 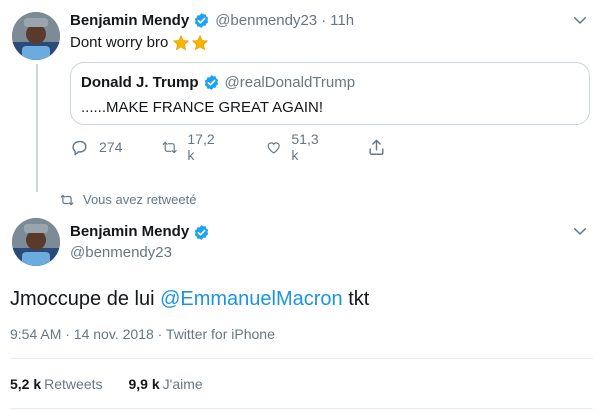 I want to click on share-icon, so click(x=376, y=147).